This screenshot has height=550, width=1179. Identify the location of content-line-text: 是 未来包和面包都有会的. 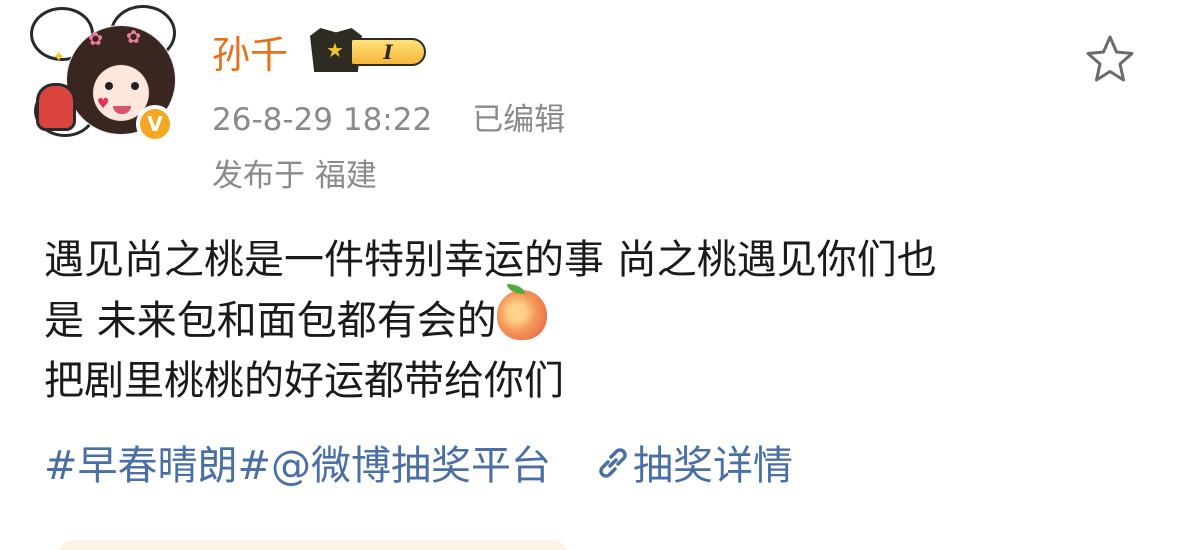
(270, 321).